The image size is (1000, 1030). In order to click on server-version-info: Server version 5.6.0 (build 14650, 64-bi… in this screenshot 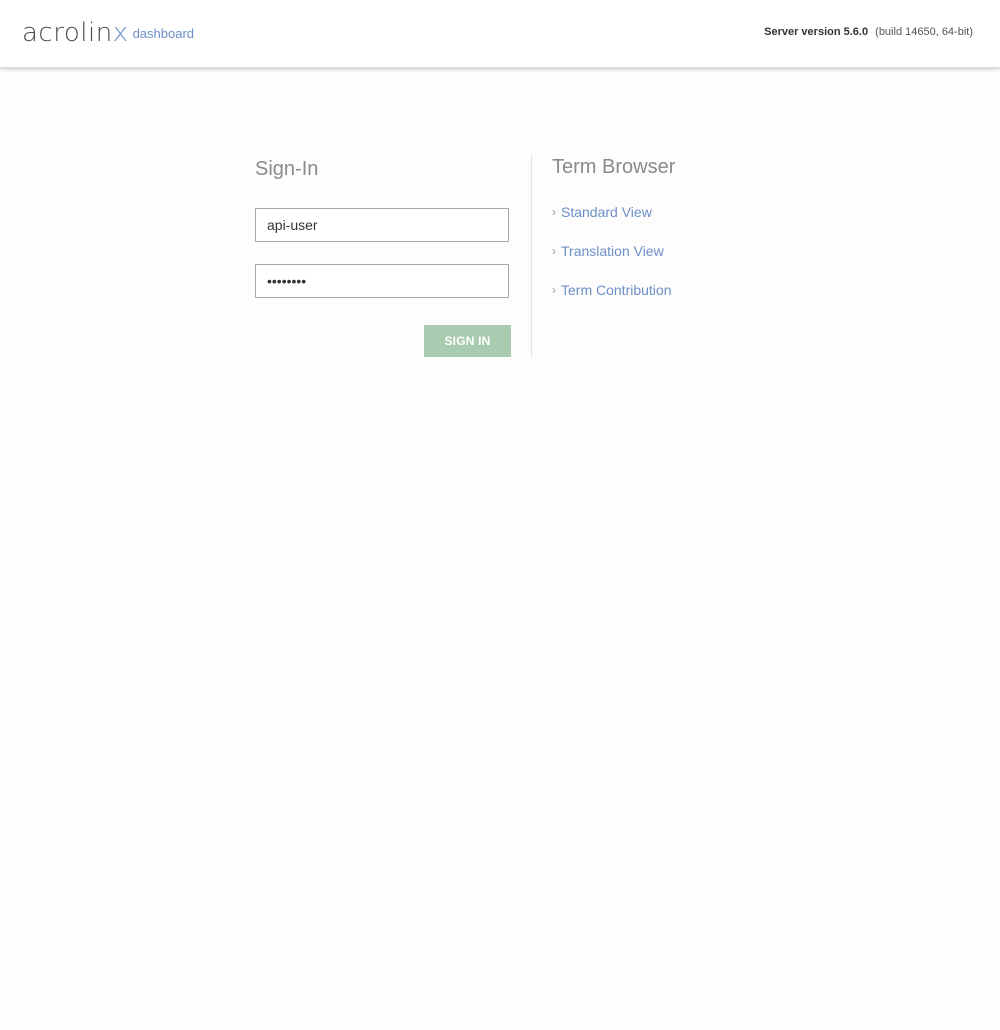, I will do `click(868, 32)`.